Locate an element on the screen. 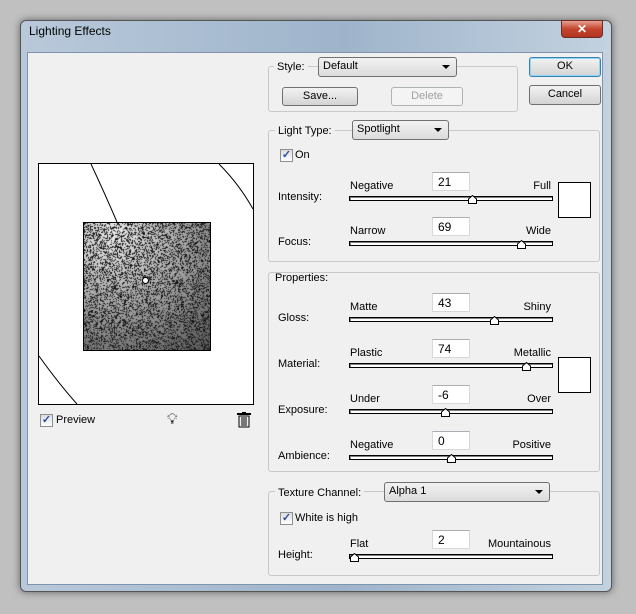  light-on-label: On is located at coordinates (302, 155).